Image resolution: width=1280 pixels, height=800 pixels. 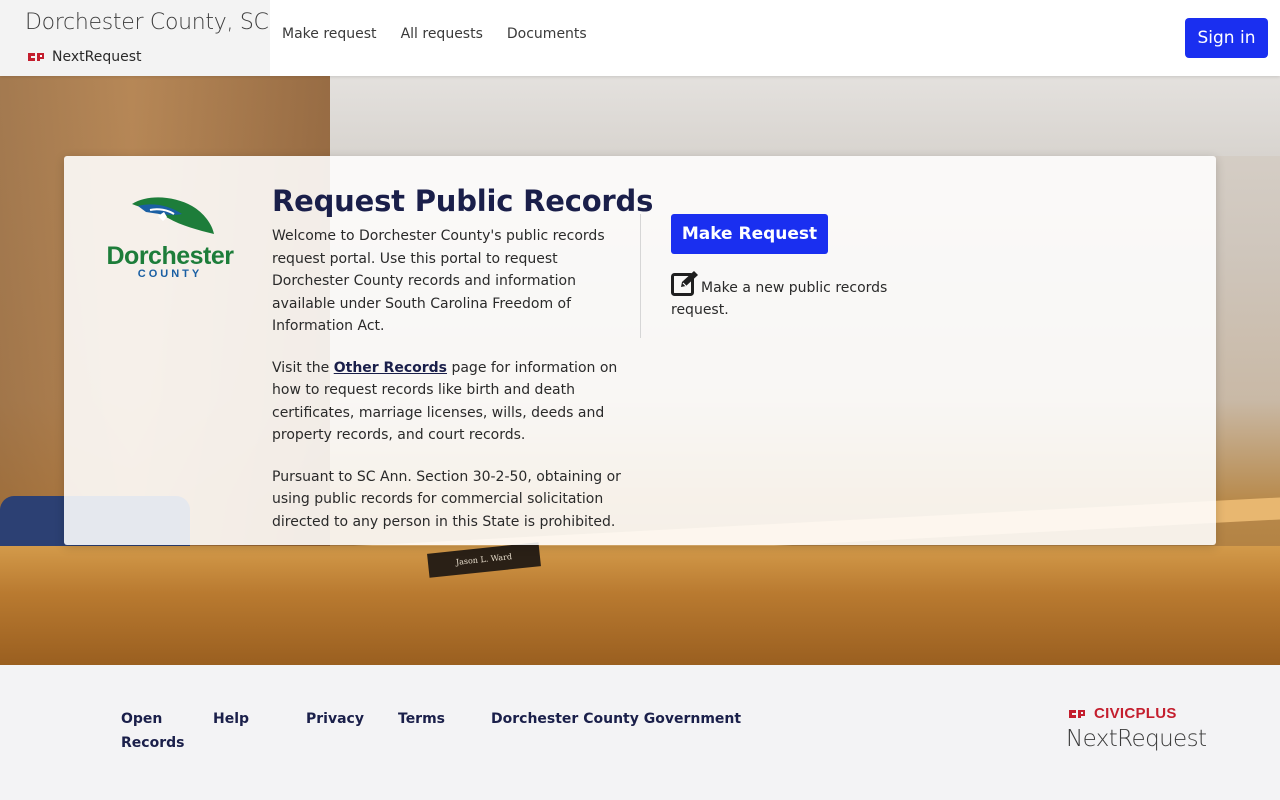 What do you see at coordinates (173, 215) in the screenshot?
I see `leaf-emblem-icon` at bounding box center [173, 215].